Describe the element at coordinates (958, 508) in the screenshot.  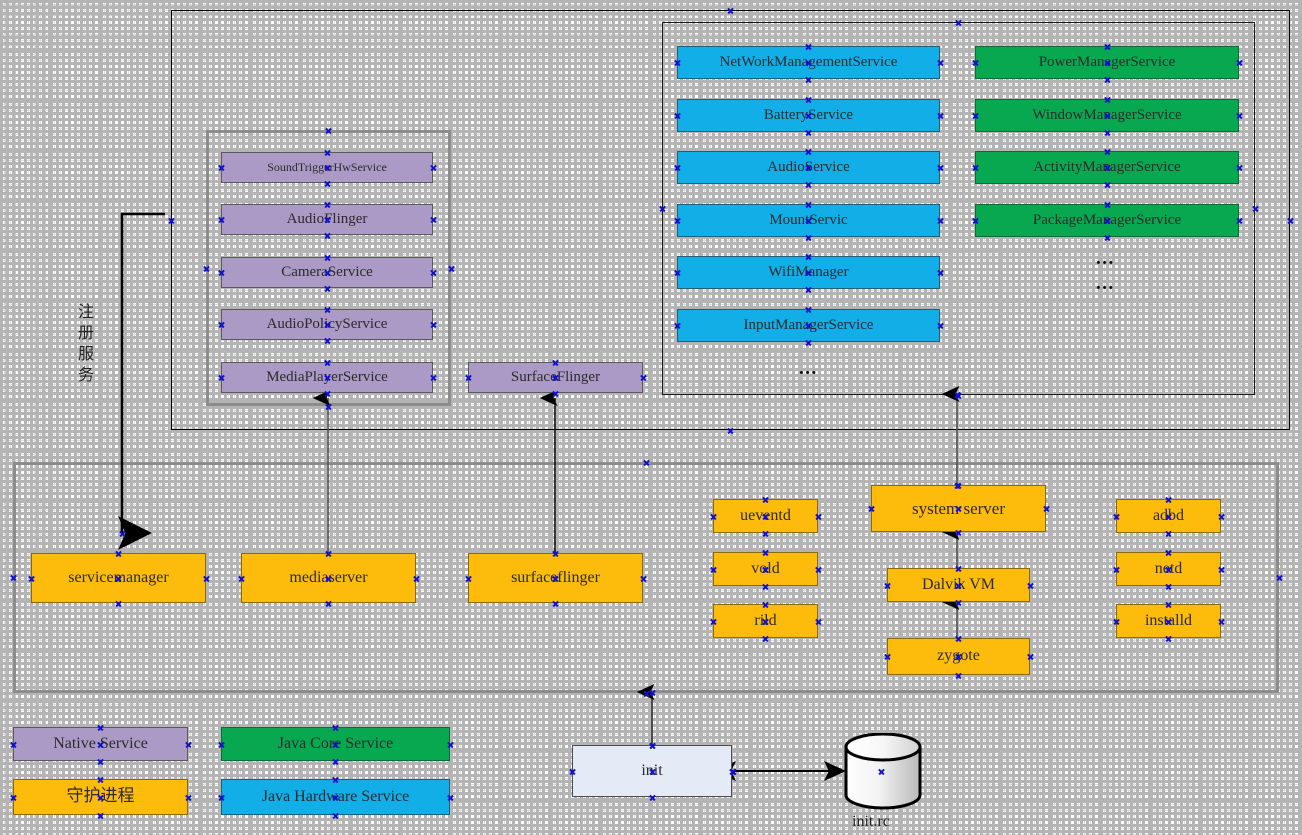
I see `daemon-system-server: system server` at that location.